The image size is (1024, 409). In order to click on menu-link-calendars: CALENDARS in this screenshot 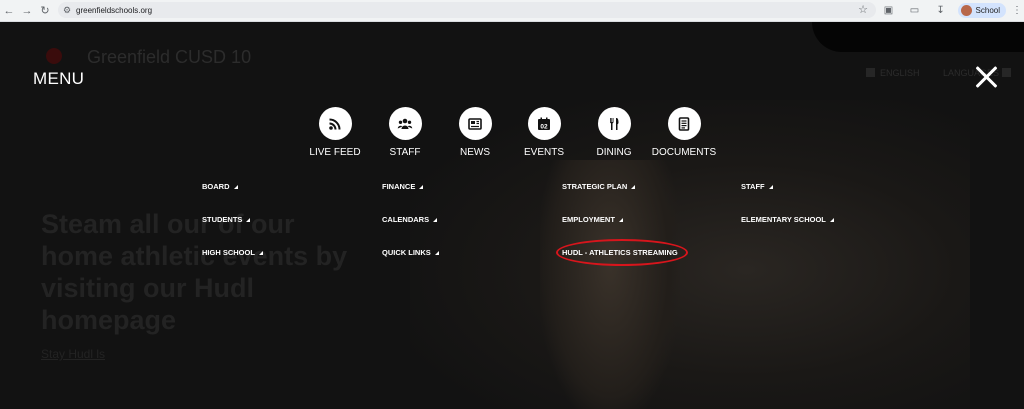, I will do `click(410, 219)`.